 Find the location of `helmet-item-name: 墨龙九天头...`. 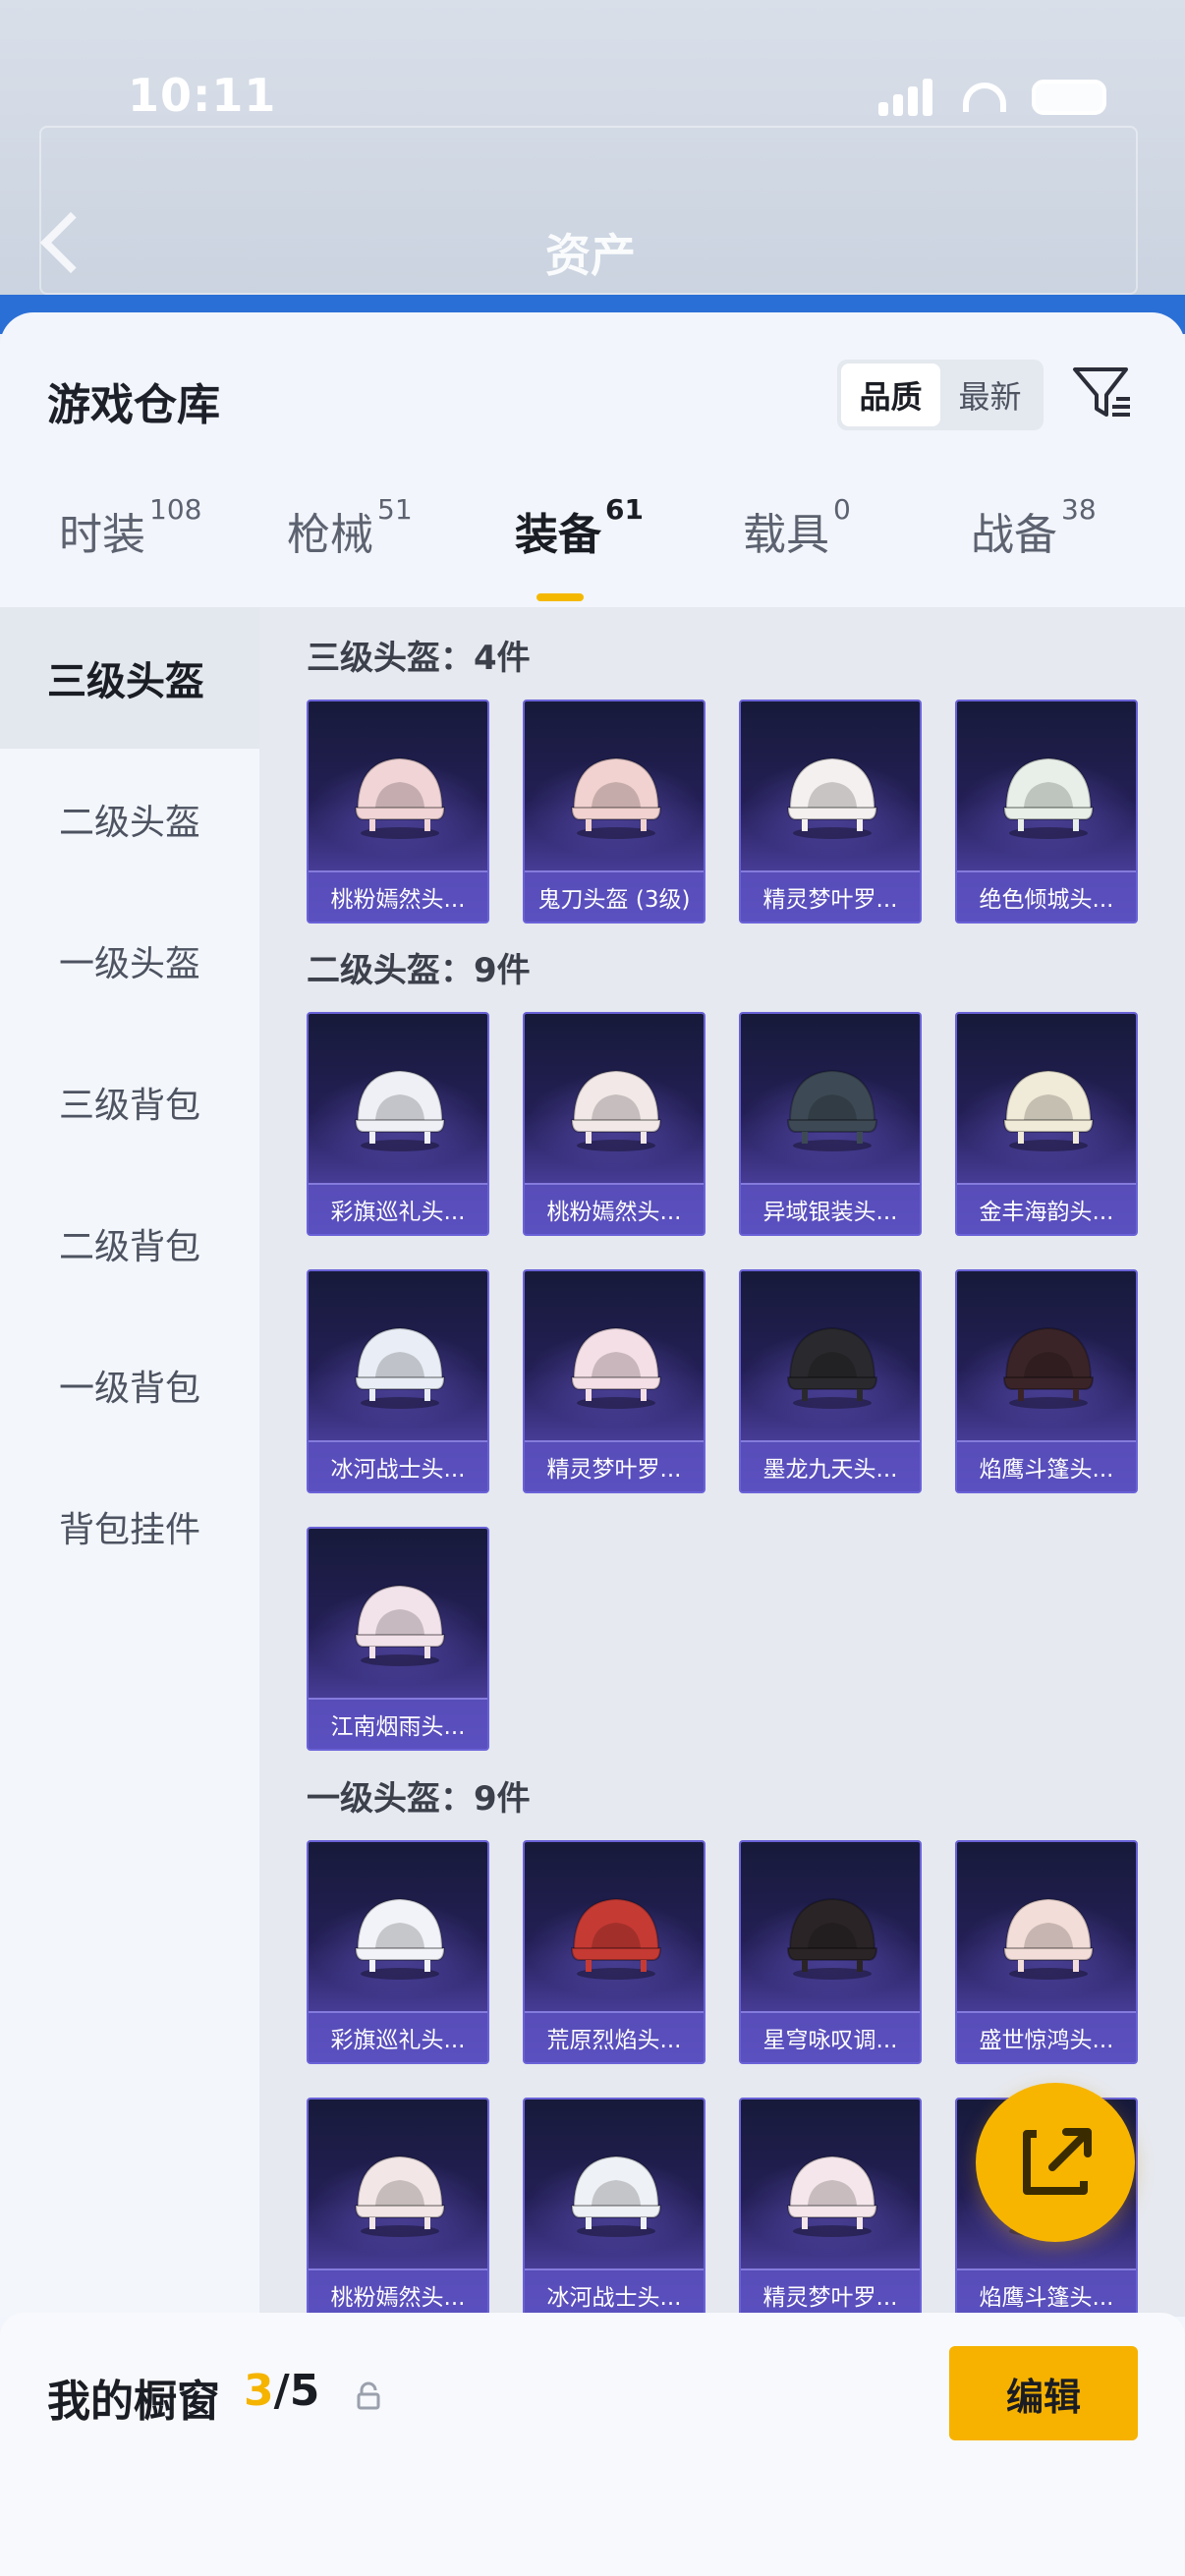

helmet-item-name: 墨龙九天头... is located at coordinates (831, 1465).